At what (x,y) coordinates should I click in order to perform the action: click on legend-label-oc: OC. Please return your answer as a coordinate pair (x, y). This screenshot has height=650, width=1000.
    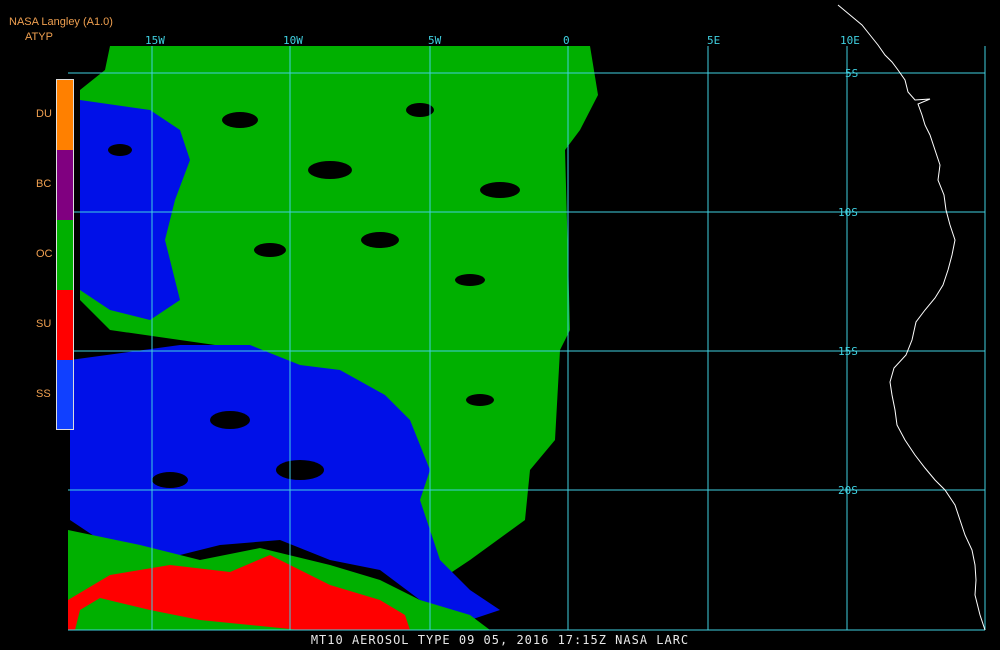
    Looking at the image, I should click on (44, 254).